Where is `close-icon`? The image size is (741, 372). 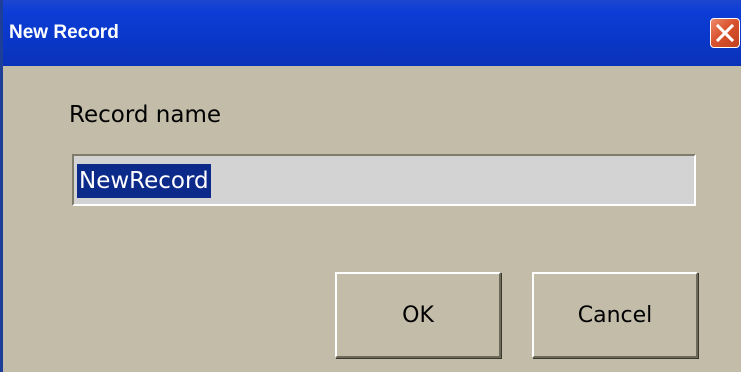 close-icon is located at coordinates (725, 33).